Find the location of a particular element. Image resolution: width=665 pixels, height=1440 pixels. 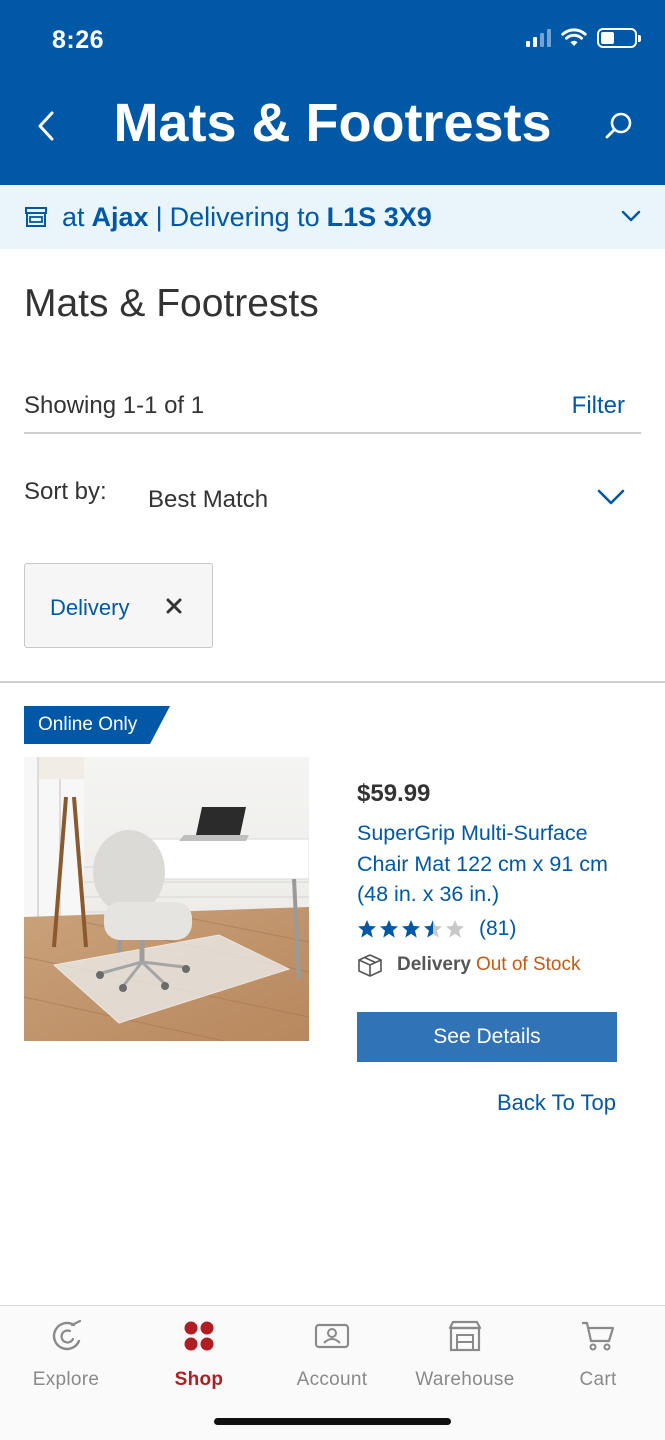

delivering-label: Delivering to is located at coordinates (244, 216).